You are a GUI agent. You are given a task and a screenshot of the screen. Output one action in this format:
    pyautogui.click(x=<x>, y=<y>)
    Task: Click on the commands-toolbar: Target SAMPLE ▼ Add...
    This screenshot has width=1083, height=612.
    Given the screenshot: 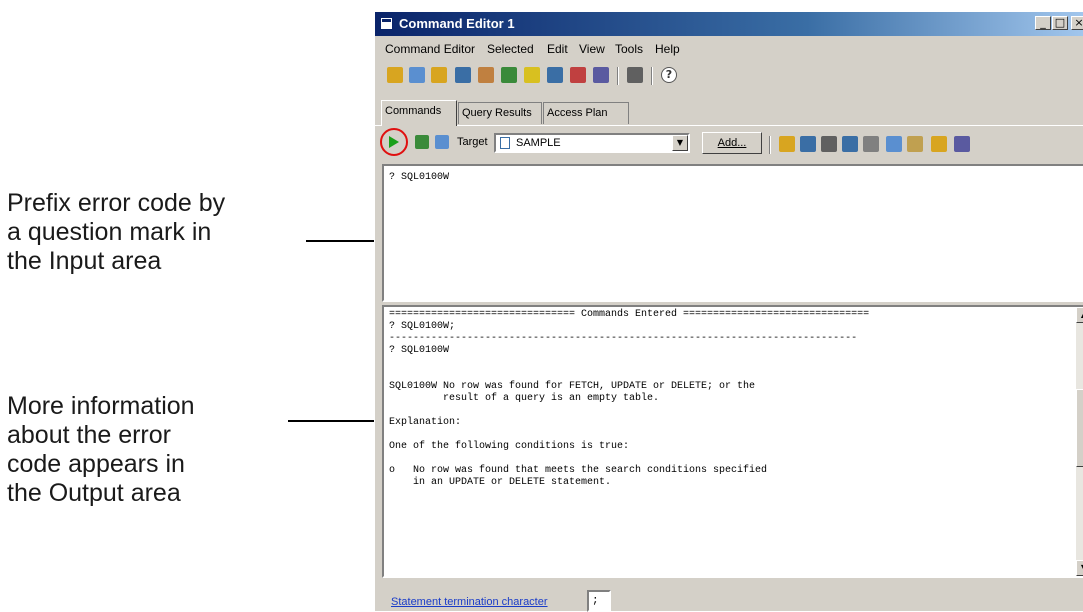 What is the action you would take?
    pyautogui.click(x=729, y=144)
    